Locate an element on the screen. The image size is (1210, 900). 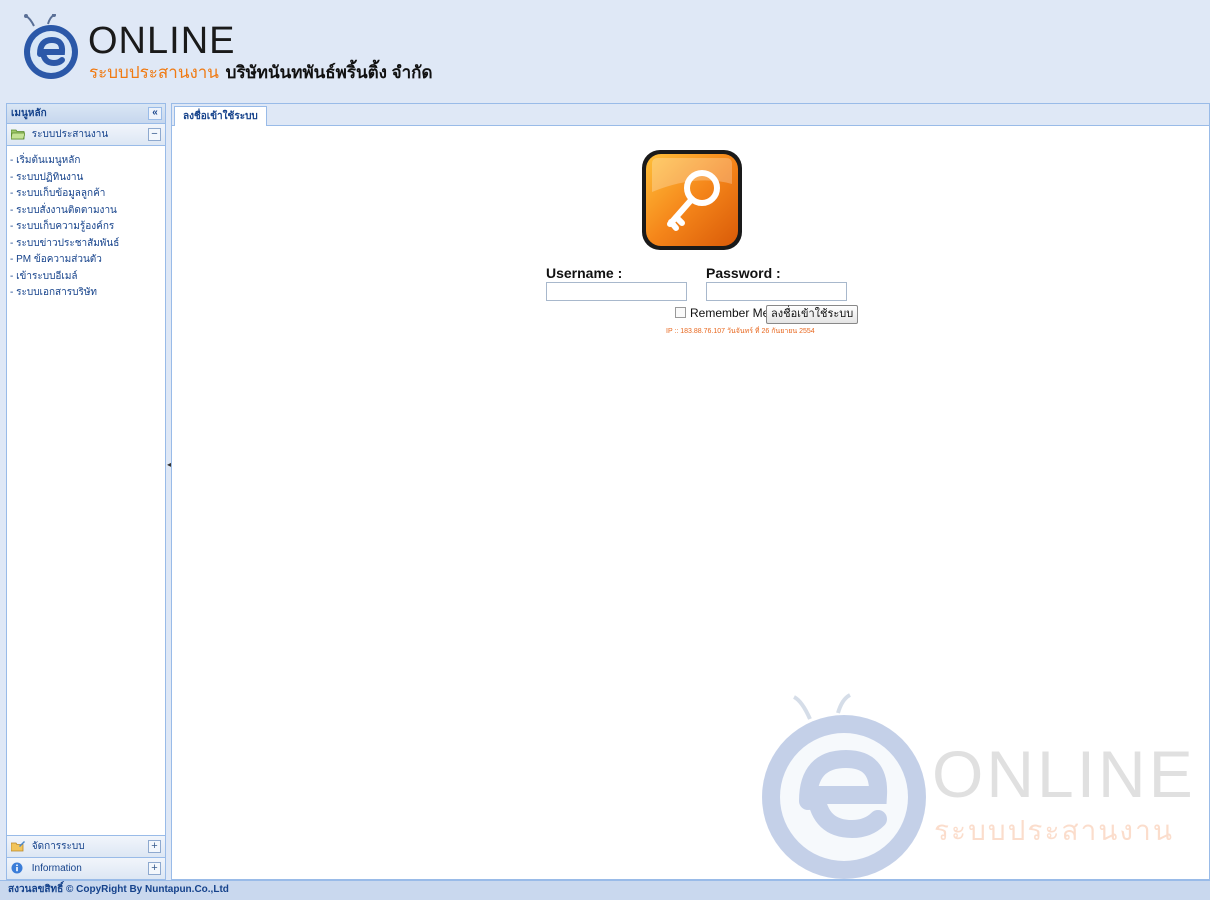
accordion-label: Information is located at coordinates (56, 868).